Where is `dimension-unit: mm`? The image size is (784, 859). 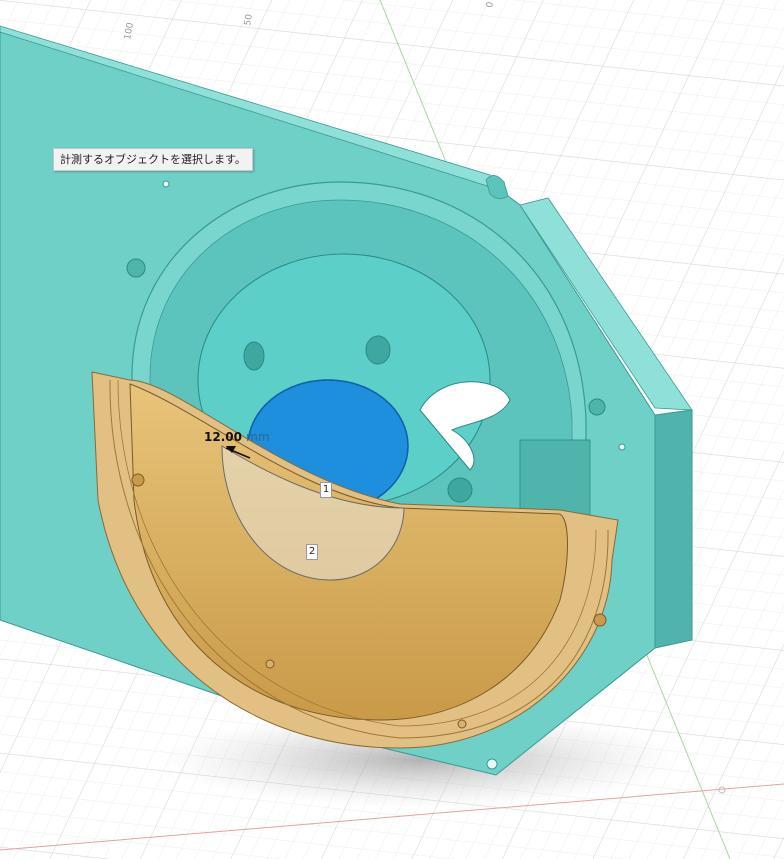
dimension-unit: mm is located at coordinates (258, 437).